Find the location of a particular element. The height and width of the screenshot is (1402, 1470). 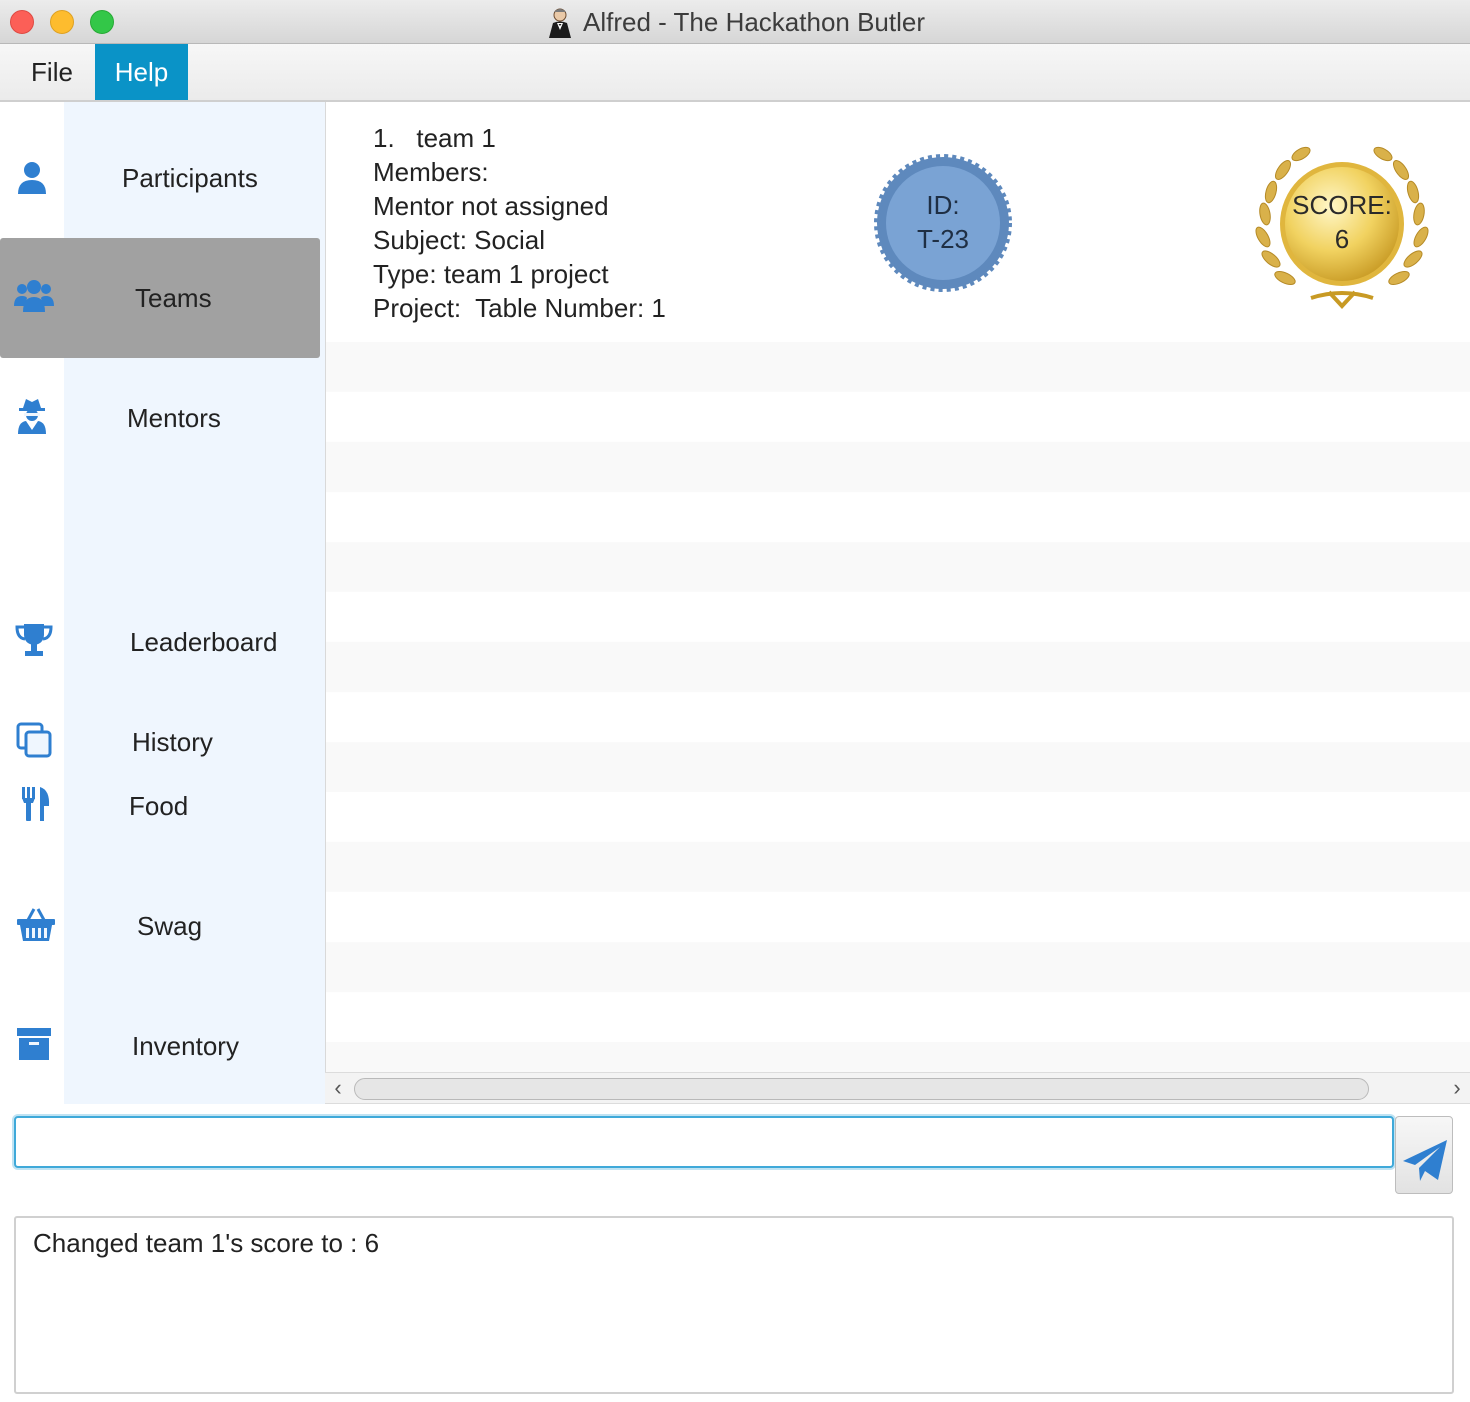

scroll-right-arrow-icon: › is located at coordinates (1457, 1088).